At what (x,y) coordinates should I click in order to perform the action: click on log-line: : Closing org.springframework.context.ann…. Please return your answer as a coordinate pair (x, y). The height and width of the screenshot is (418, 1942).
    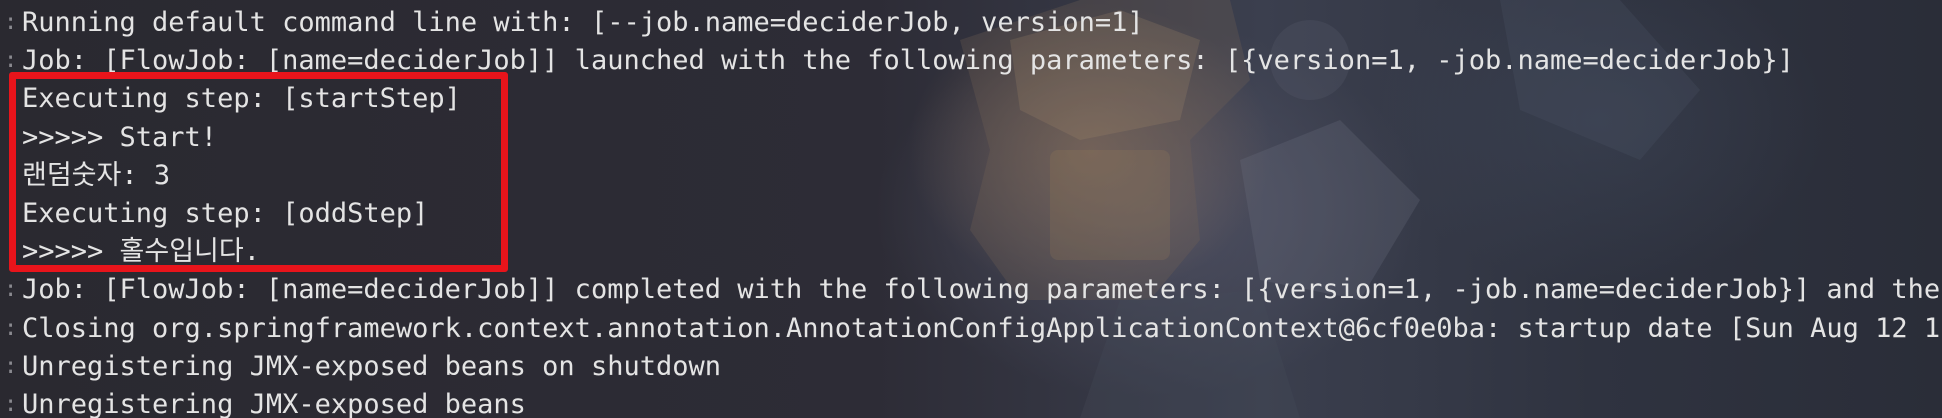
    Looking at the image, I should click on (971, 329).